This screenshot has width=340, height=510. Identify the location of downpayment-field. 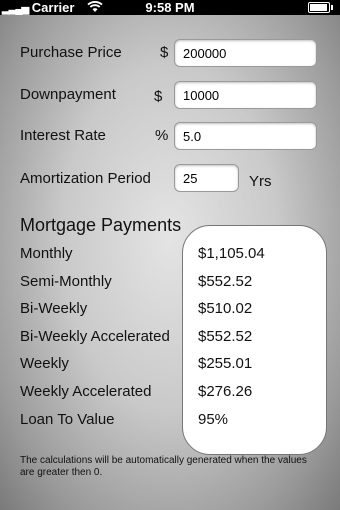
(245, 95).